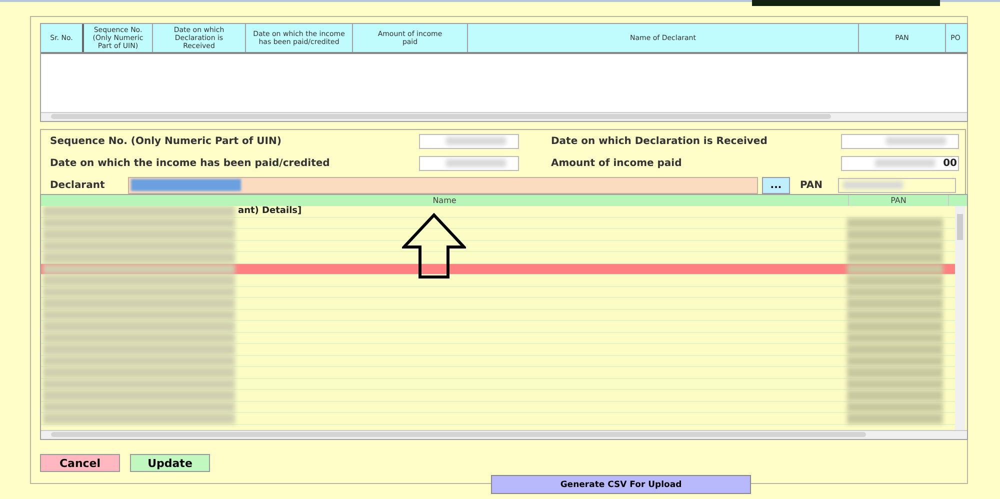 This screenshot has height=499, width=1000. Describe the element at coordinates (166, 141) in the screenshot. I see `field-label: Sequence No. (Only Numeric Part of UIN)` at that location.